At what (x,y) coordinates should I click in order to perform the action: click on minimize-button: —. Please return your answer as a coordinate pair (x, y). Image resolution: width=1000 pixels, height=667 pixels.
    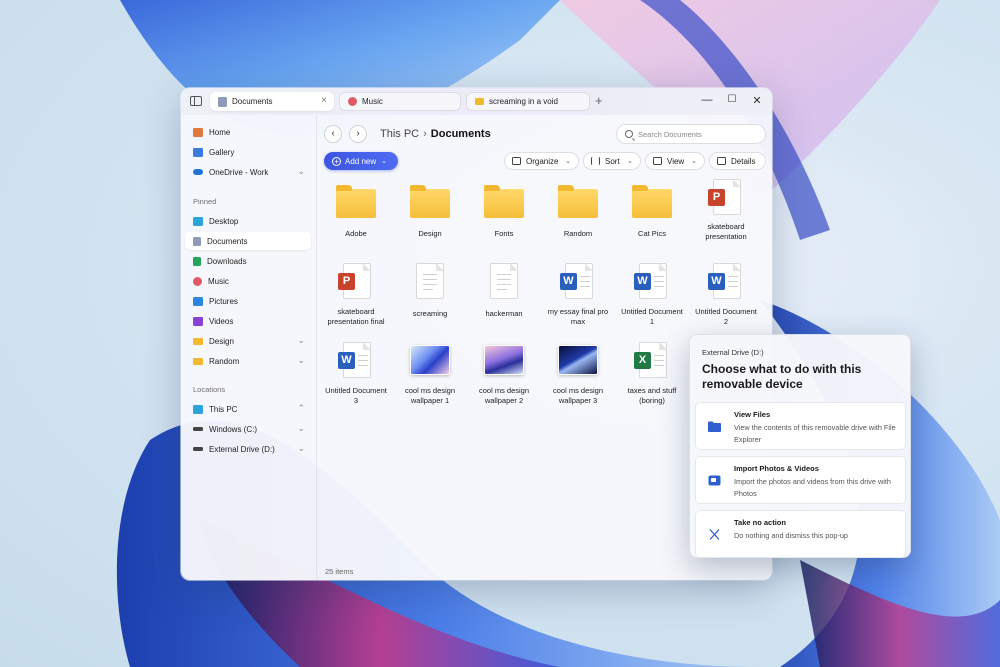
    Looking at the image, I should click on (707, 100).